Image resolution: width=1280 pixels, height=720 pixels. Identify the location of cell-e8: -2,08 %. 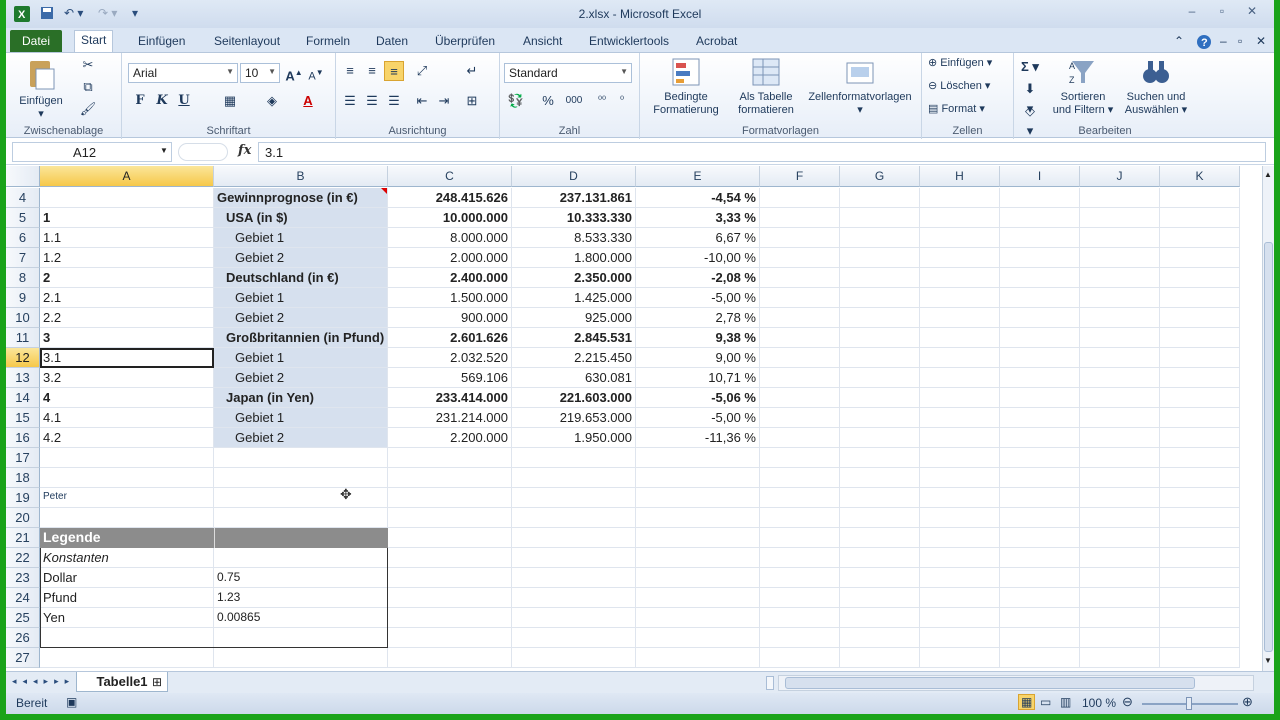
(698, 278).